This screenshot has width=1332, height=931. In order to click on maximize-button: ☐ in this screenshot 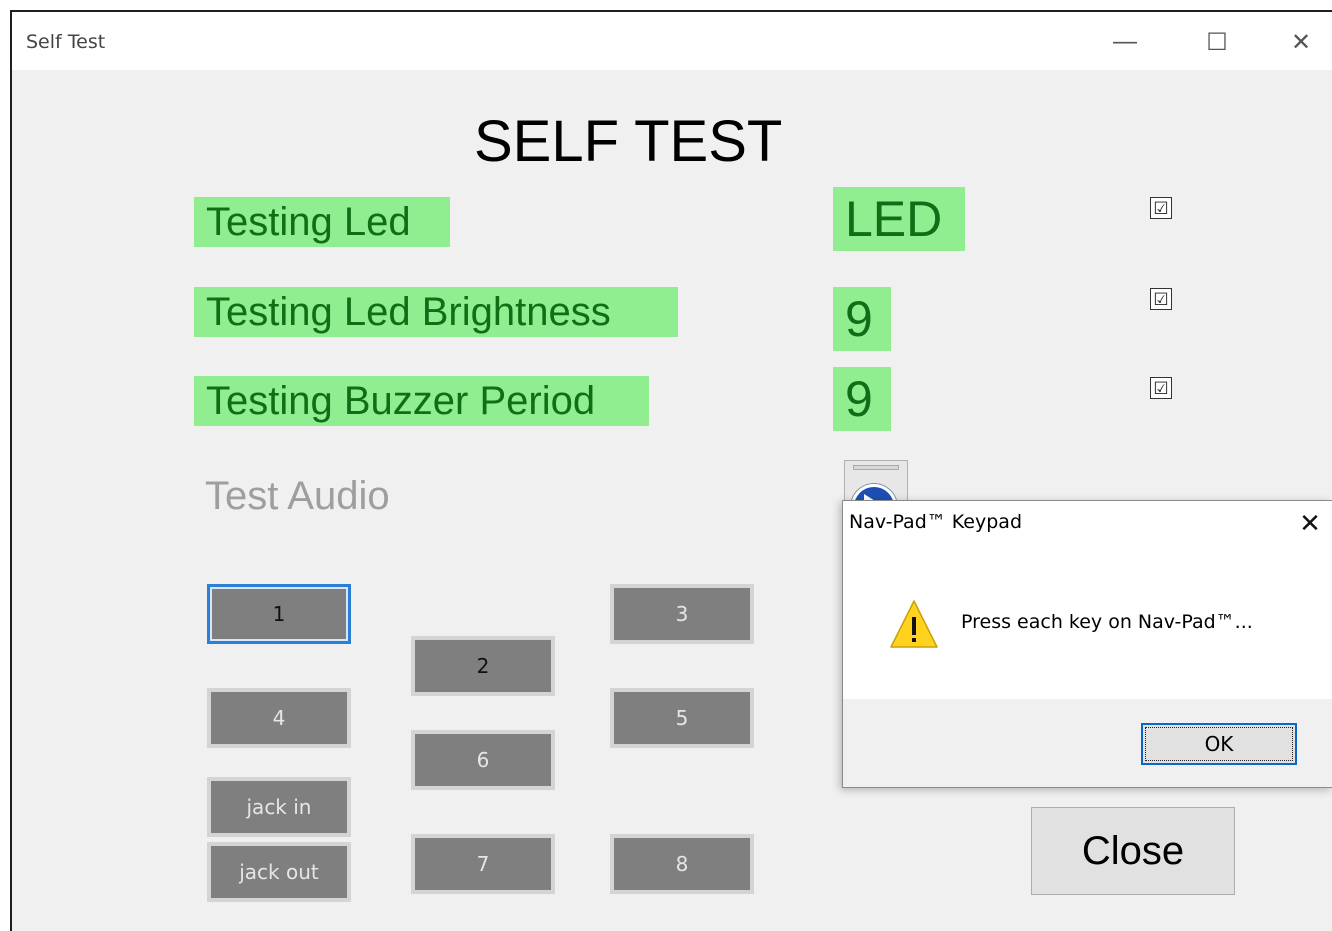, I will do `click(1217, 42)`.